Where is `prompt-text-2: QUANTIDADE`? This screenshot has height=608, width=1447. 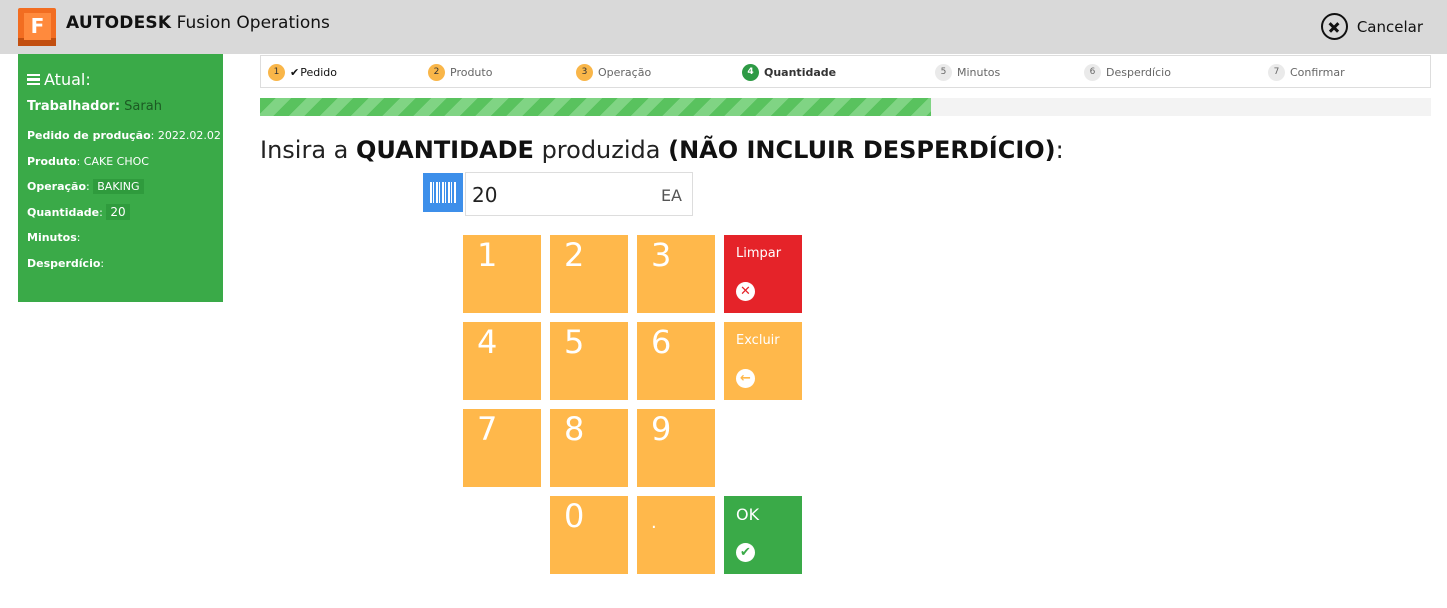
prompt-text-2: QUANTIDADE is located at coordinates (445, 150).